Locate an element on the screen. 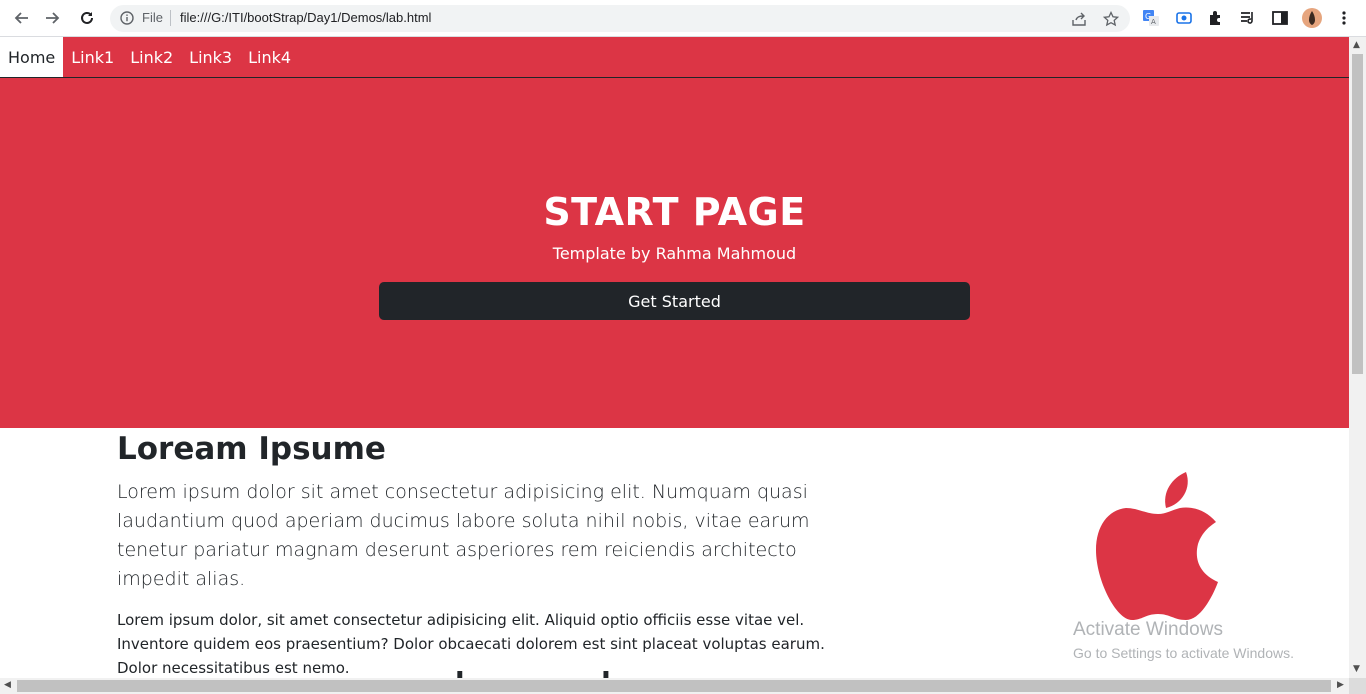 The width and height of the screenshot is (1366, 694). nav-link-1: Link1 is located at coordinates (92, 57).